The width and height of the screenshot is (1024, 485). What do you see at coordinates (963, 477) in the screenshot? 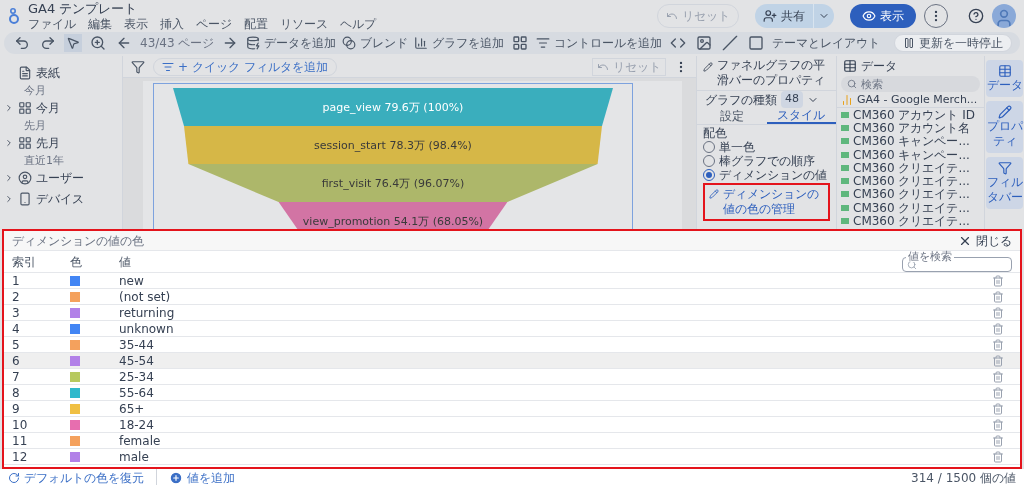
I see `value-count: 314 / 1500 個の値` at bounding box center [963, 477].